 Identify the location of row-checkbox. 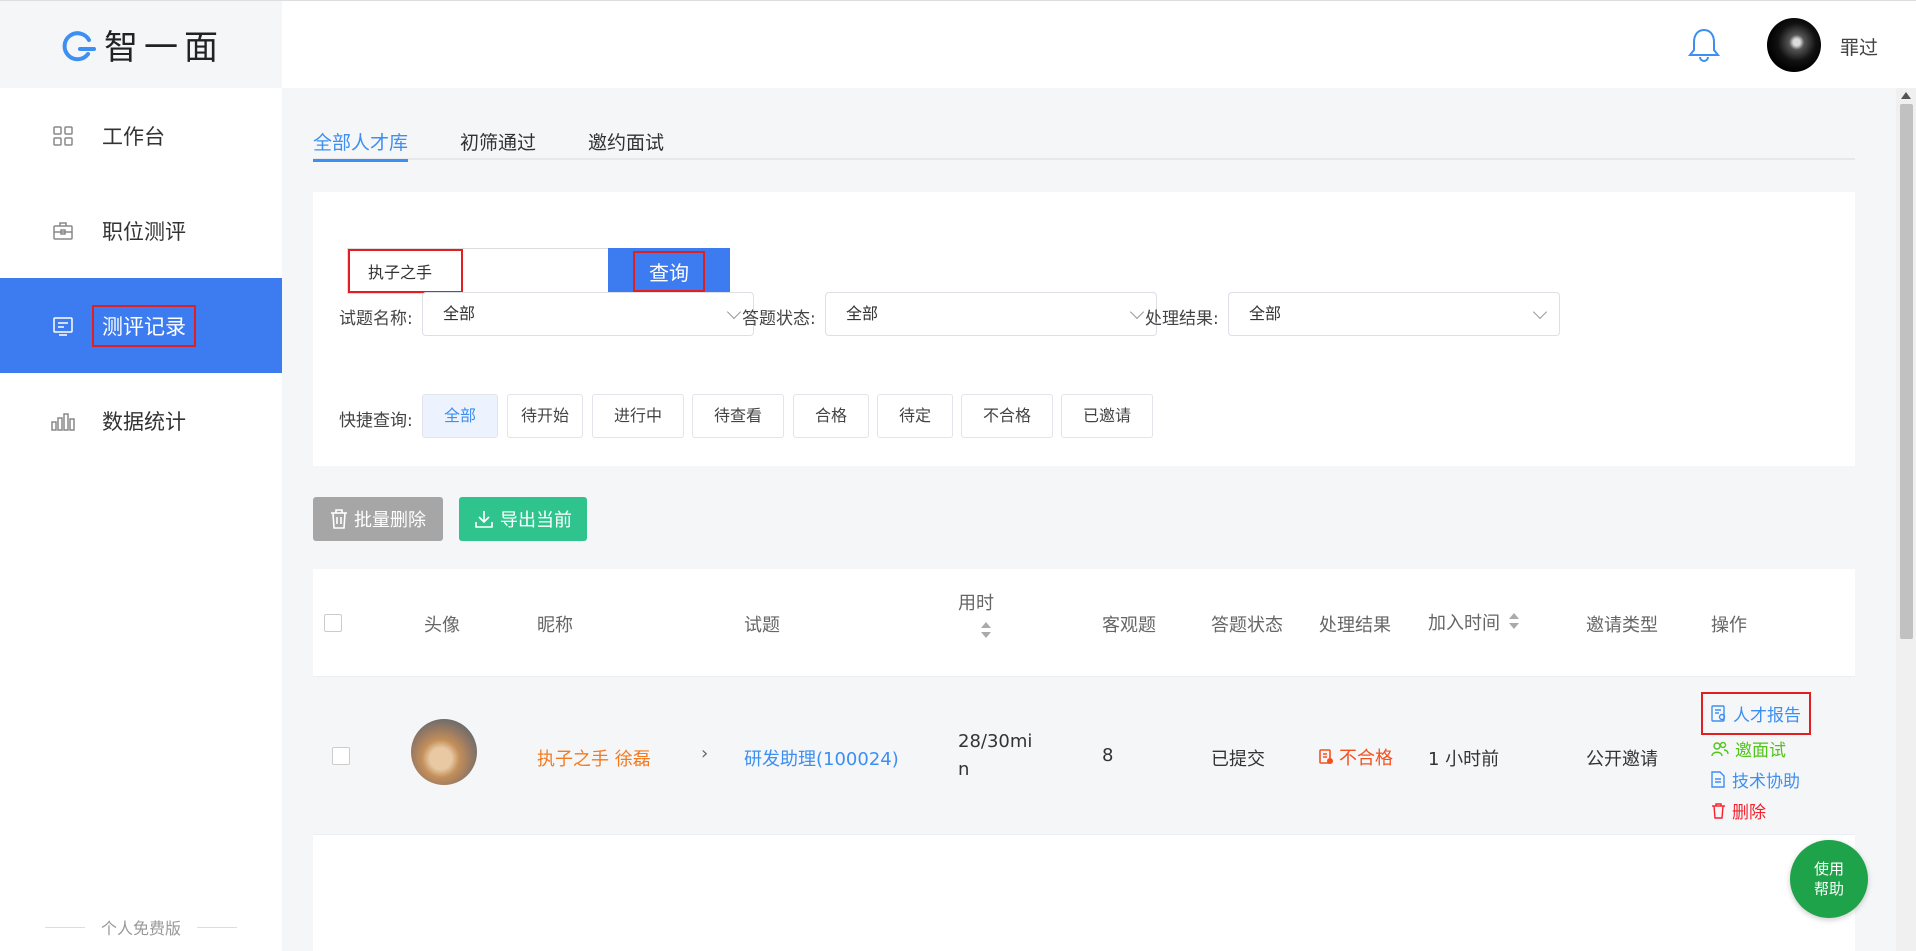
(341, 756).